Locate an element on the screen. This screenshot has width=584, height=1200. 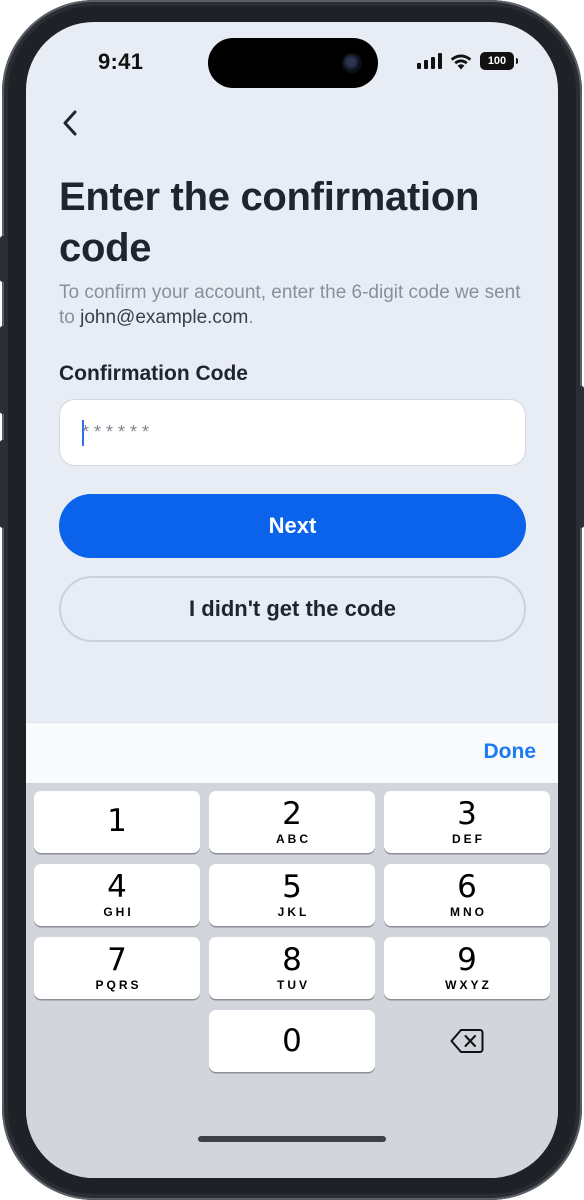
delete-key is located at coordinates (467, 1041).